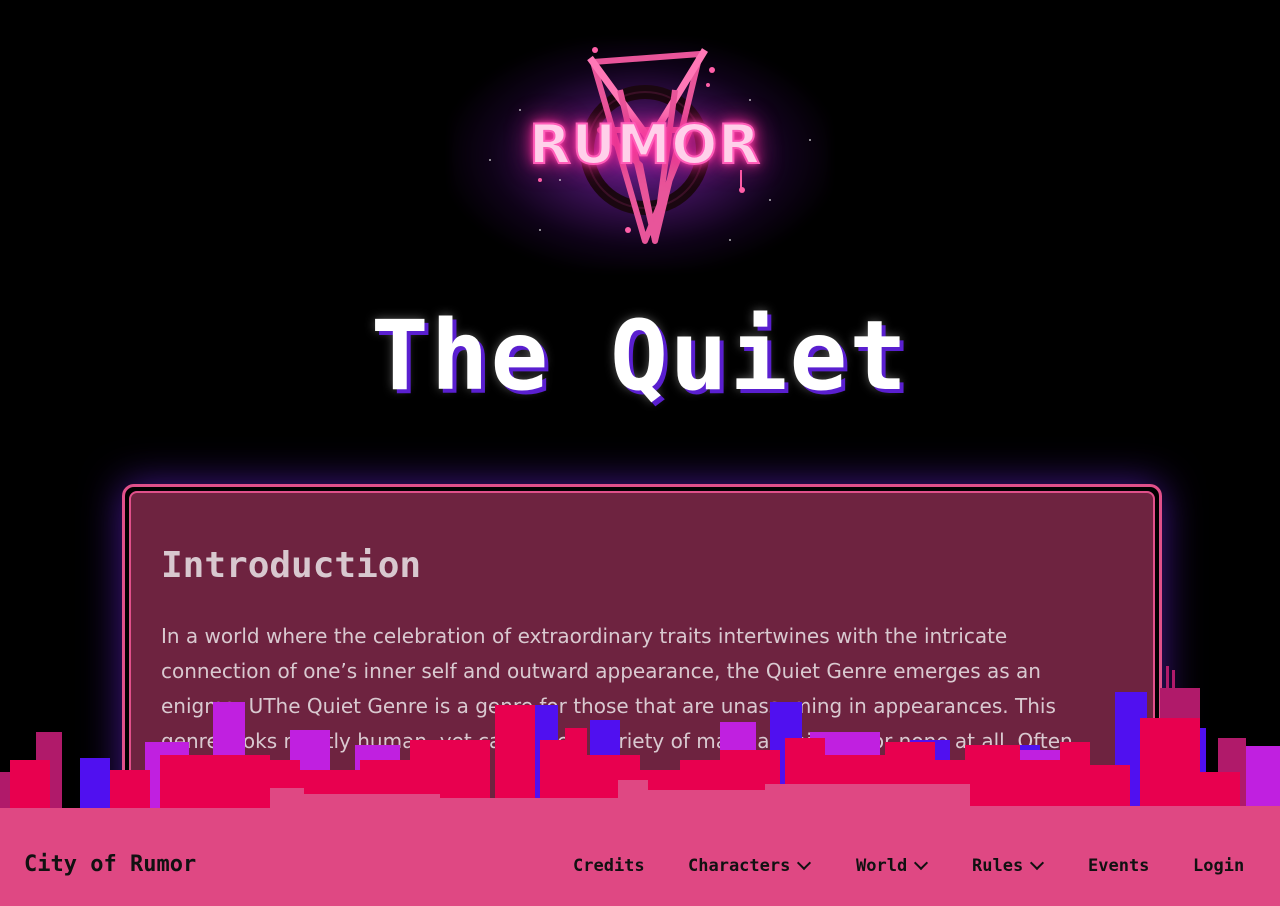 Image resolution: width=1280 pixels, height=906 pixels. Describe the element at coordinates (640, 356) in the screenshot. I see `page-title: The Quiet` at that location.